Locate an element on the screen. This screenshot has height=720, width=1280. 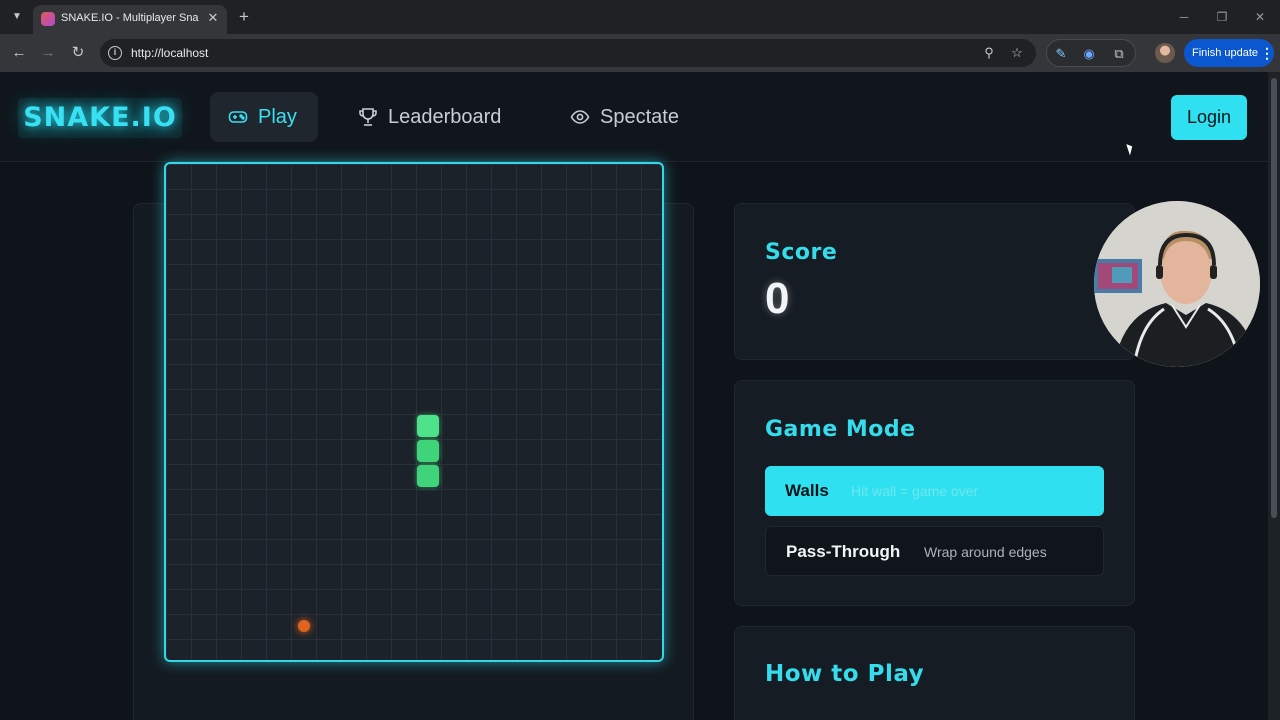
nav-spectate-label: Spectate is located at coordinates (639, 117).